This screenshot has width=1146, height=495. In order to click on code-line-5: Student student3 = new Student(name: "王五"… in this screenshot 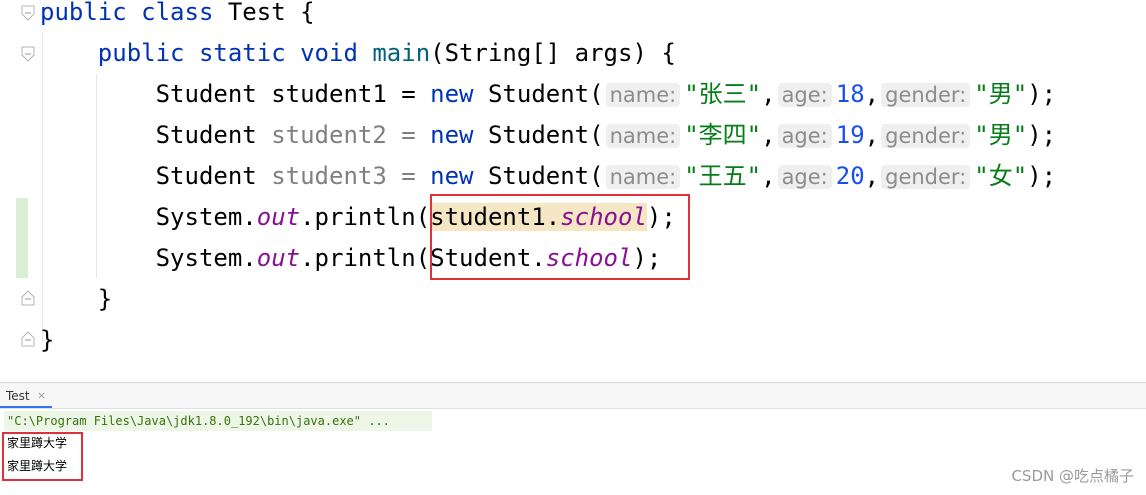, I will do `click(548, 176)`.